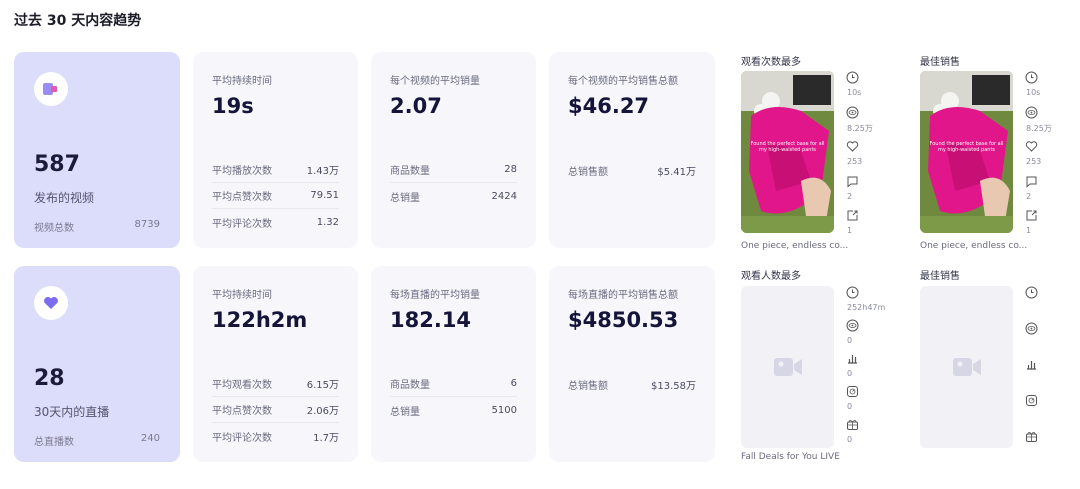 The width and height of the screenshot is (1080, 489). What do you see at coordinates (940, 276) in the screenshot?
I see `best-selling-live-title: 最佳销售` at bounding box center [940, 276].